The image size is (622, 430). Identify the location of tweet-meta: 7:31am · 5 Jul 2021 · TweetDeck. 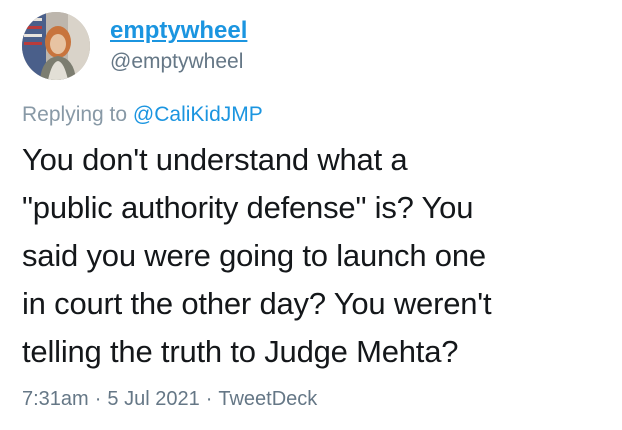
(169, 399).